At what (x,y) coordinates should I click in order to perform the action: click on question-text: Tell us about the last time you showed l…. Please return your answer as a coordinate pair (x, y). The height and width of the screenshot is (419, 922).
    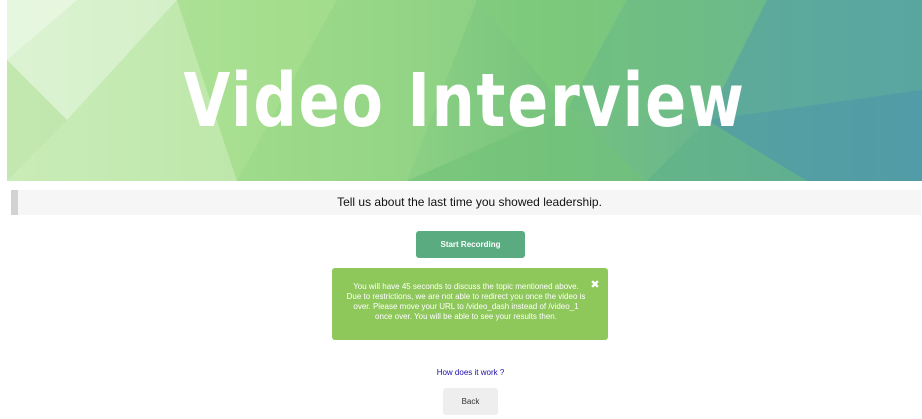
    Looking at the image, I should click on (469, 202).